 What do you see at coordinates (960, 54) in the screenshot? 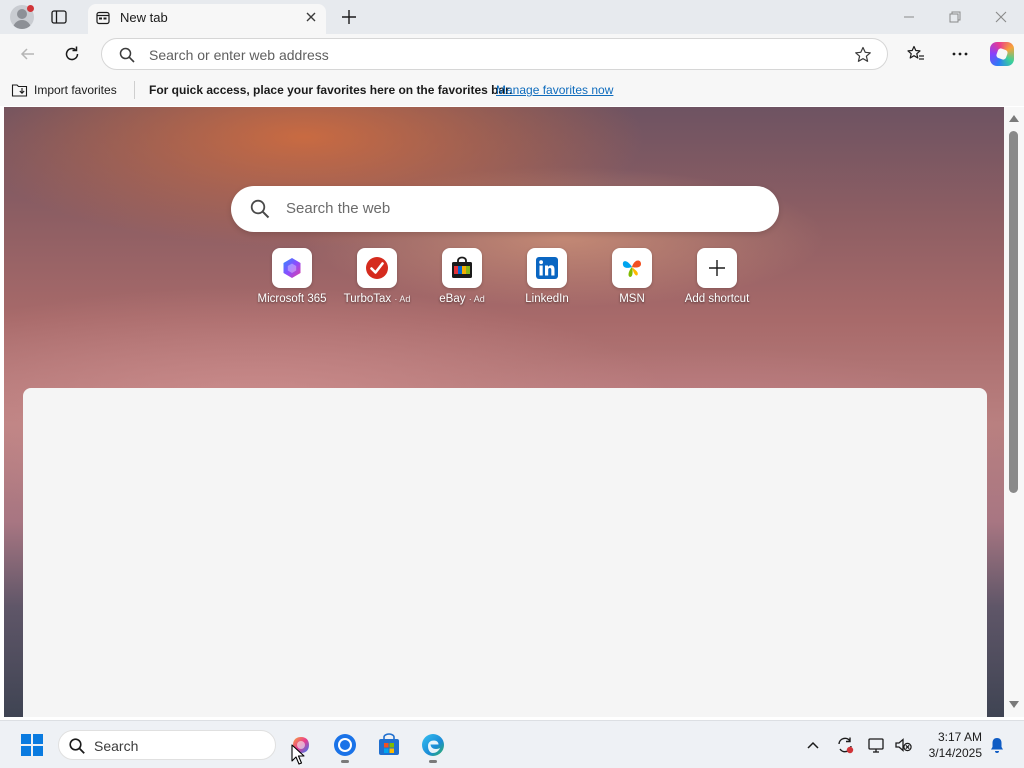
I see `settings-and-more-button` at bounding box center [960, 54].